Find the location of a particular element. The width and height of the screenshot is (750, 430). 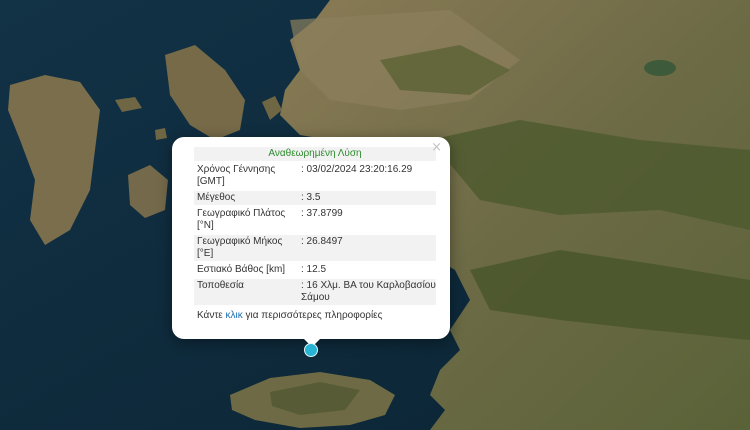

info-value: : 03/02/2024 23:20:16.29 is located at coordinates (357, 169).